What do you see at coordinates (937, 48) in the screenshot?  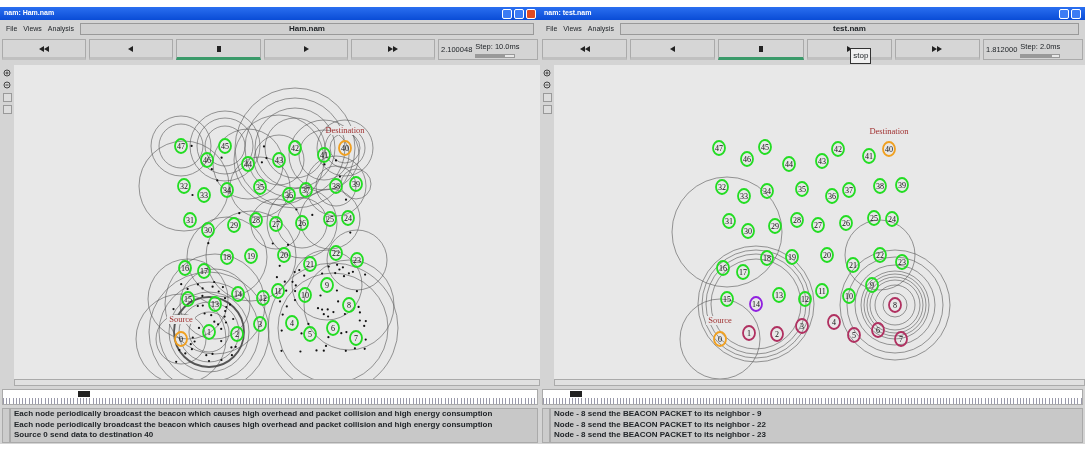 I see `fast-forward-icon` at bounding box center [937, 48].